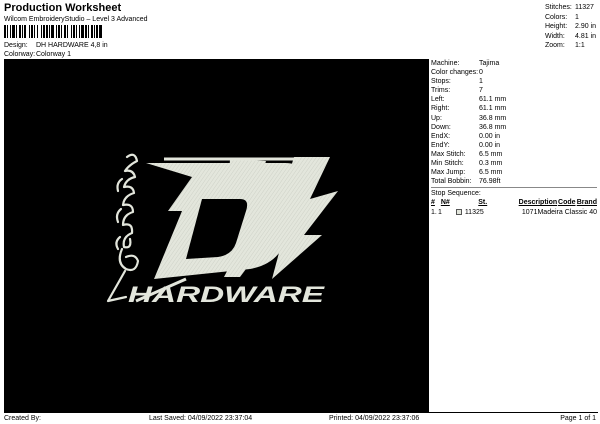 The width and height of the screenshot is (600, 424). What do you see at coordinates (514, 188) in the screenshot?
I see `divider` at bounding box center [514, 188].